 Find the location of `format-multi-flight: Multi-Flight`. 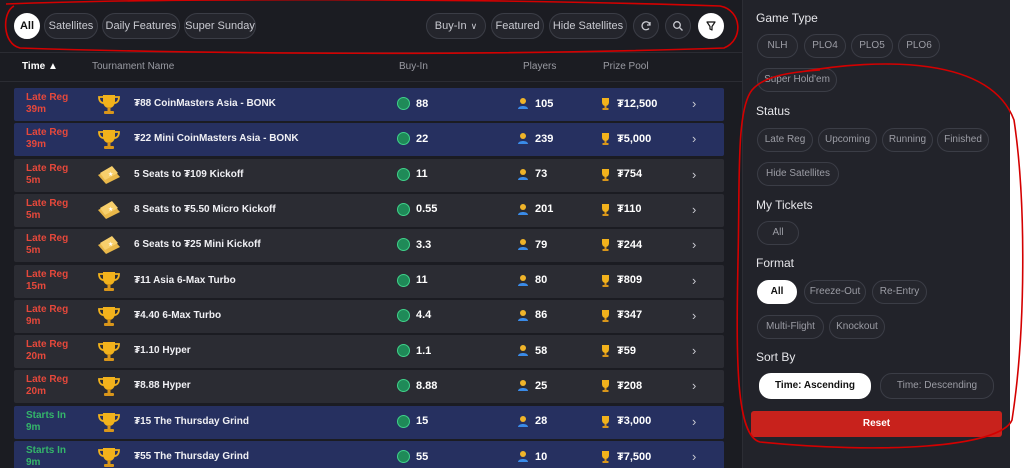

format-multi-flight: Multi-Flight is located at coordinates (790, 327).